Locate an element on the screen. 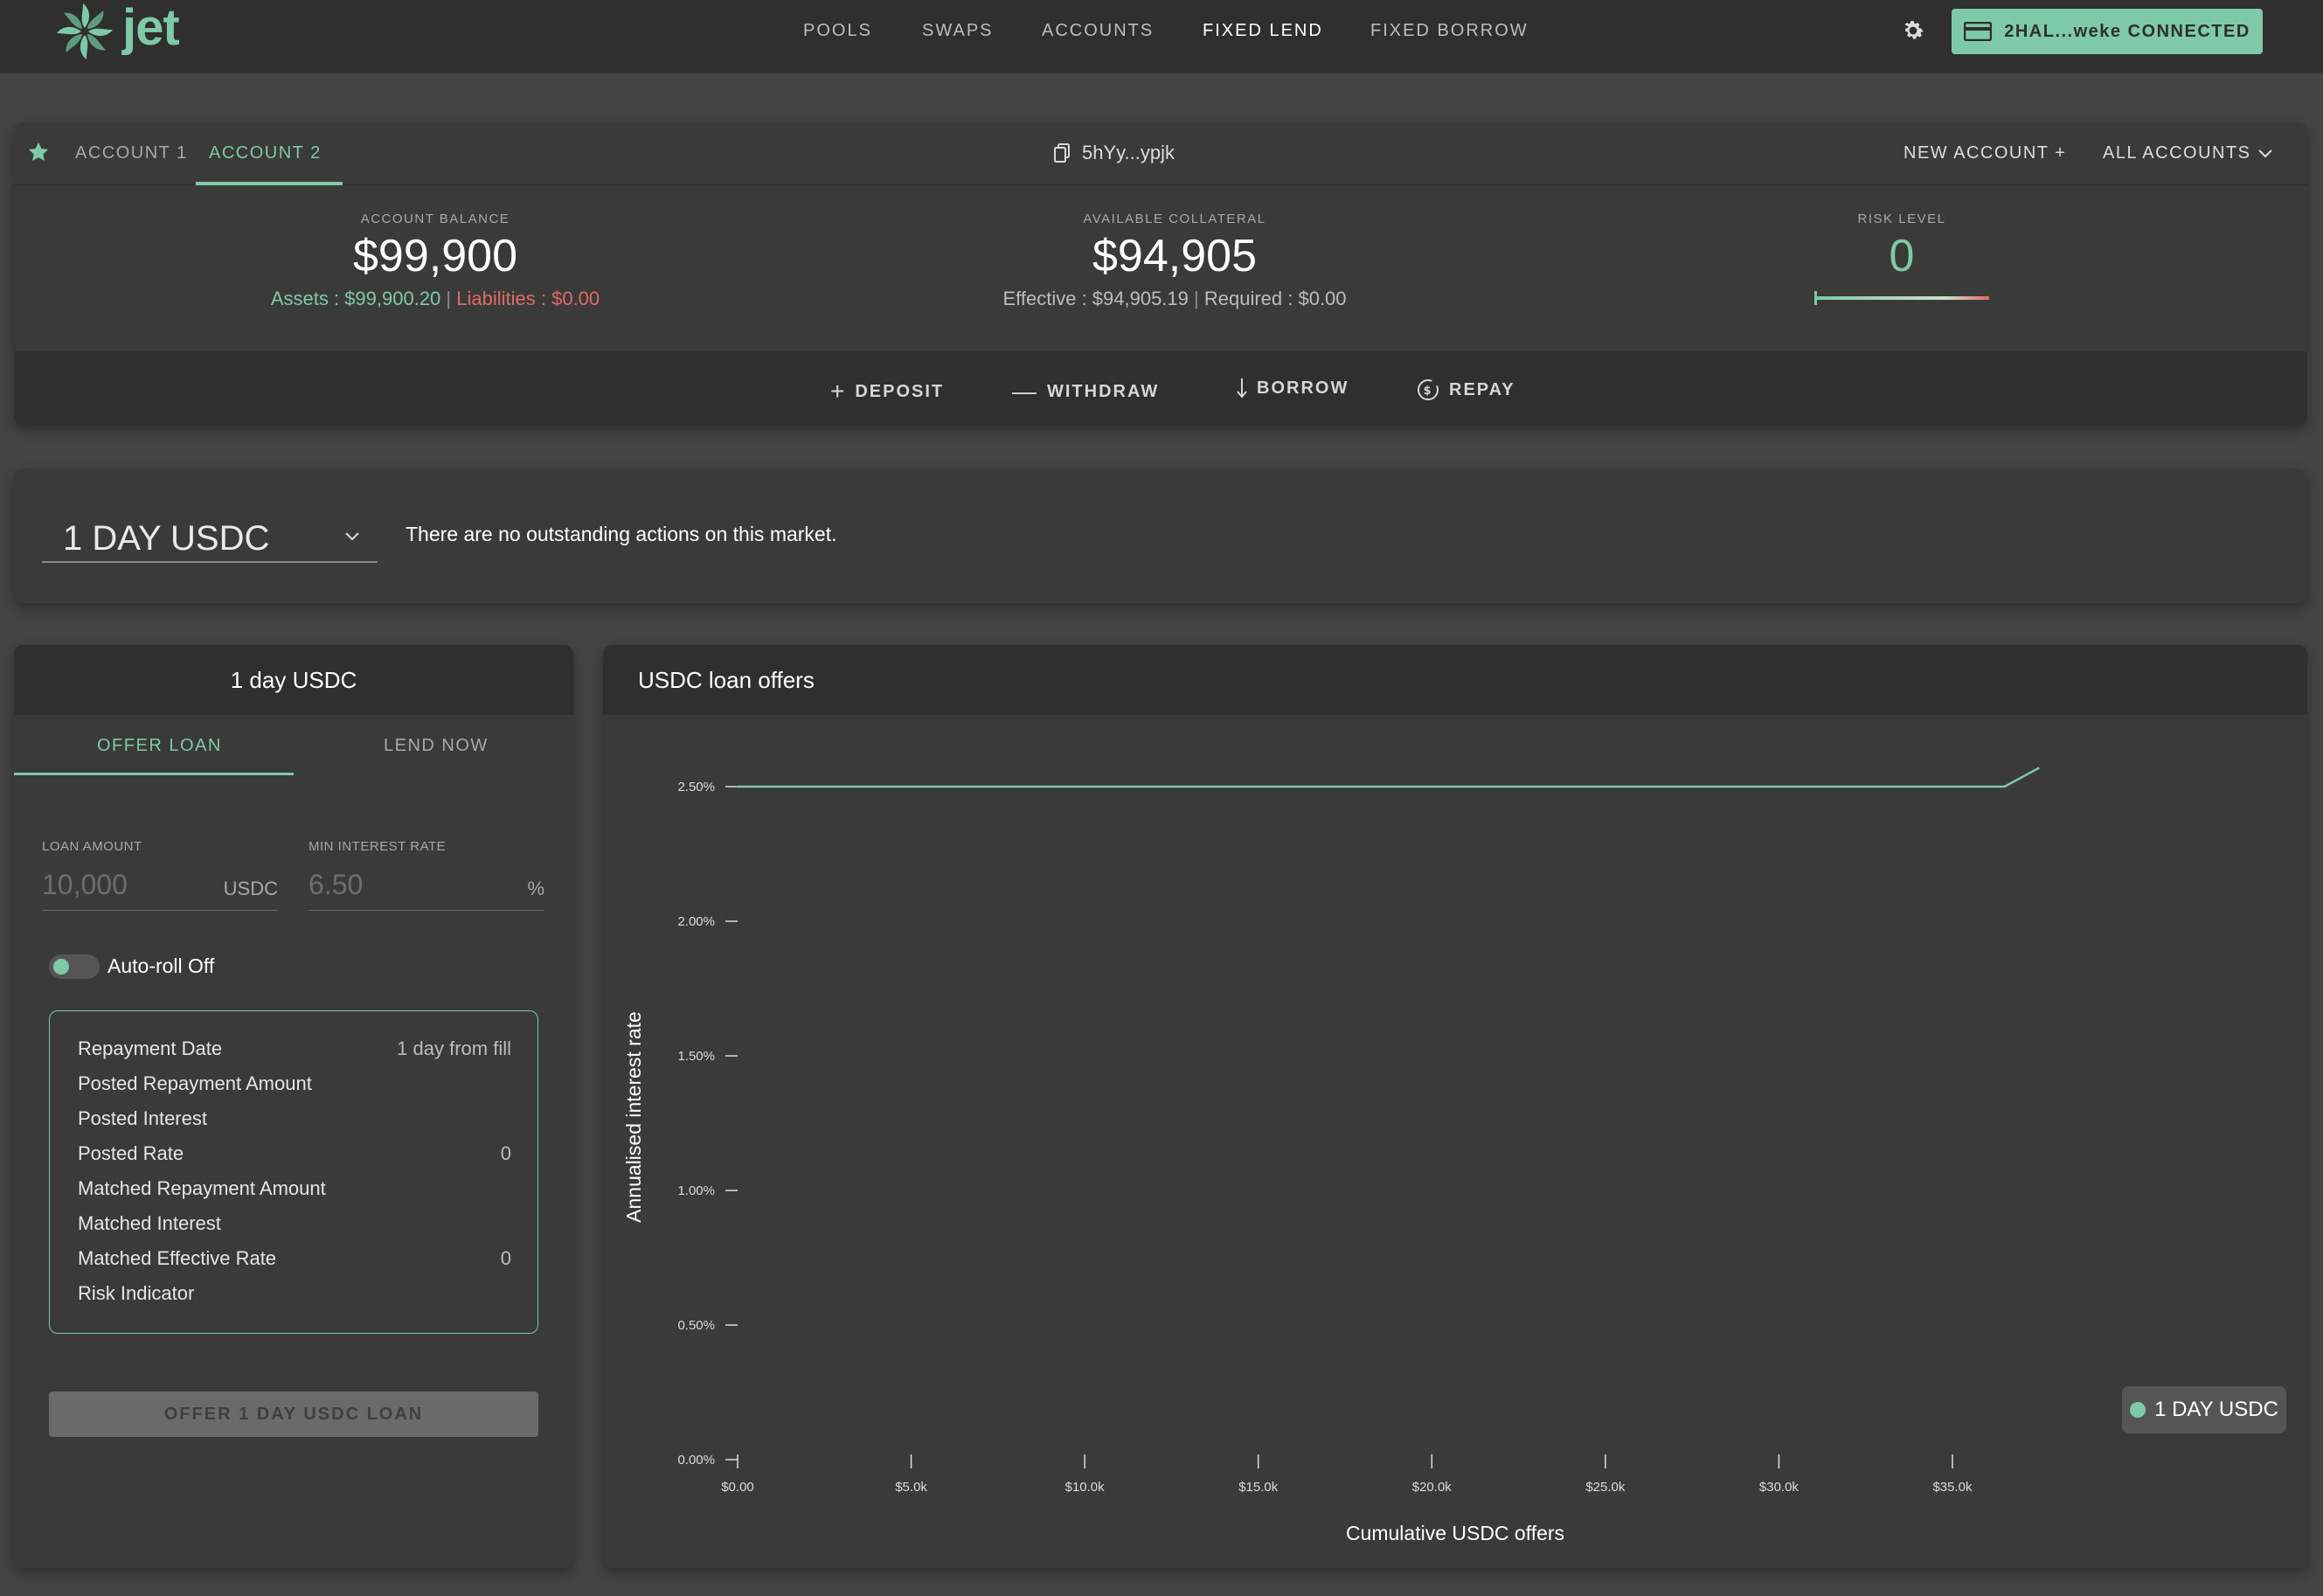  y-tick-label: 0.50% is located at coordinates (696, 1325).